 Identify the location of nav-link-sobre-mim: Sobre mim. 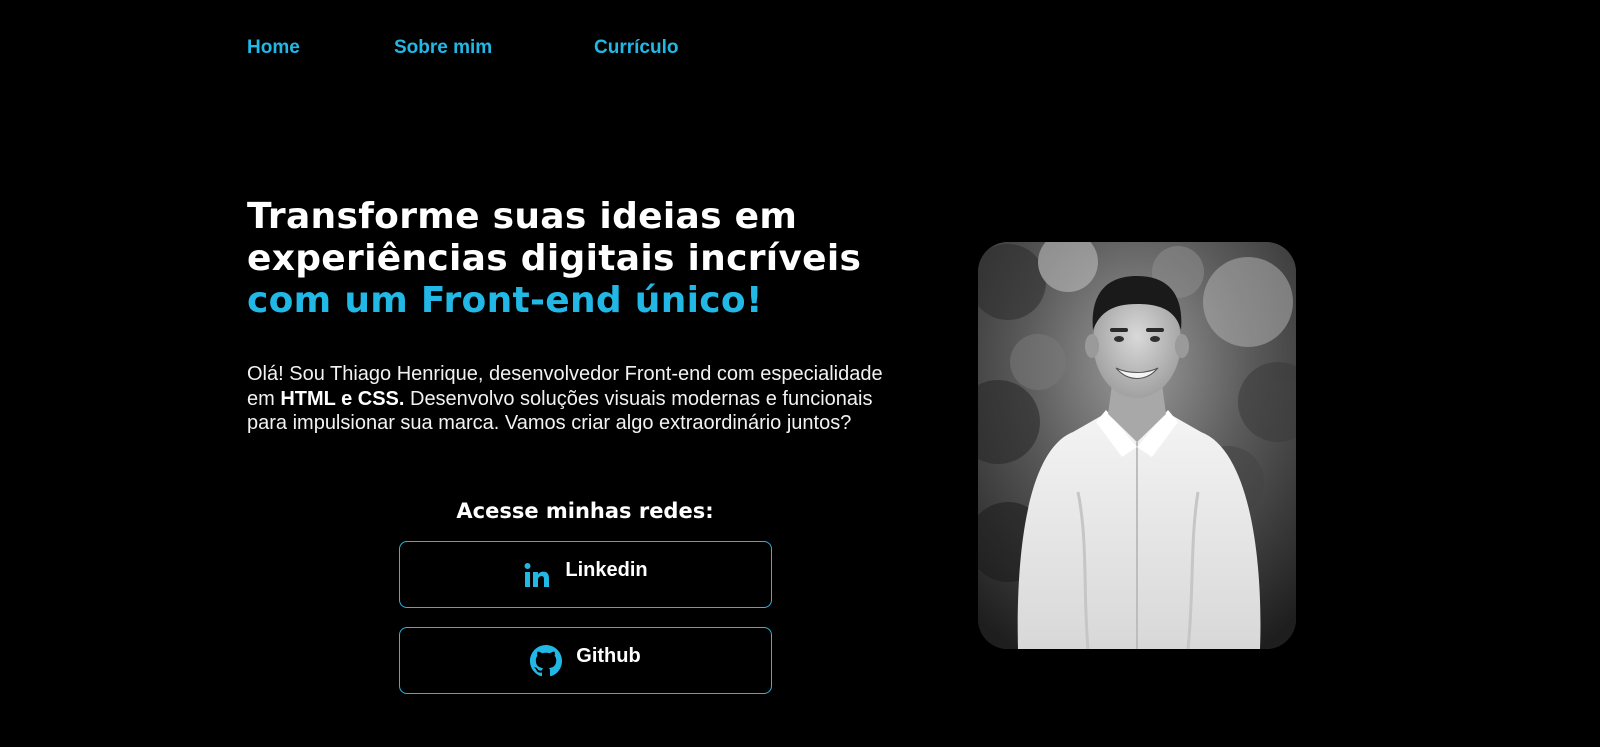
(443, 48).